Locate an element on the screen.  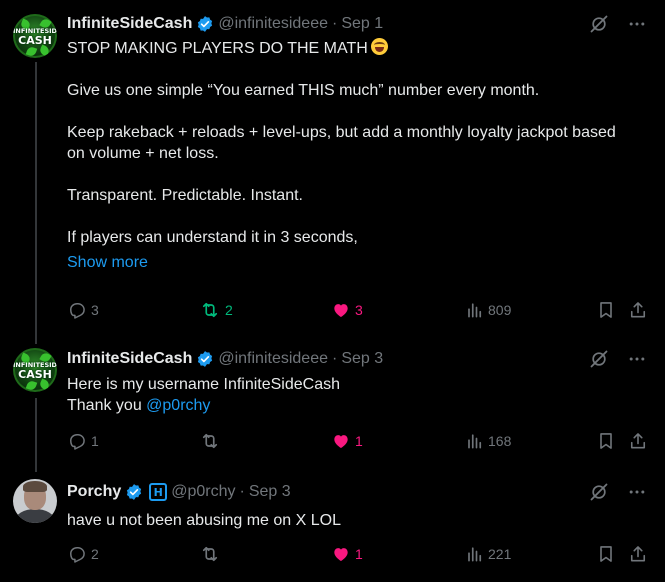
post-text-line: Thank you is located at coordinates (107, 405).